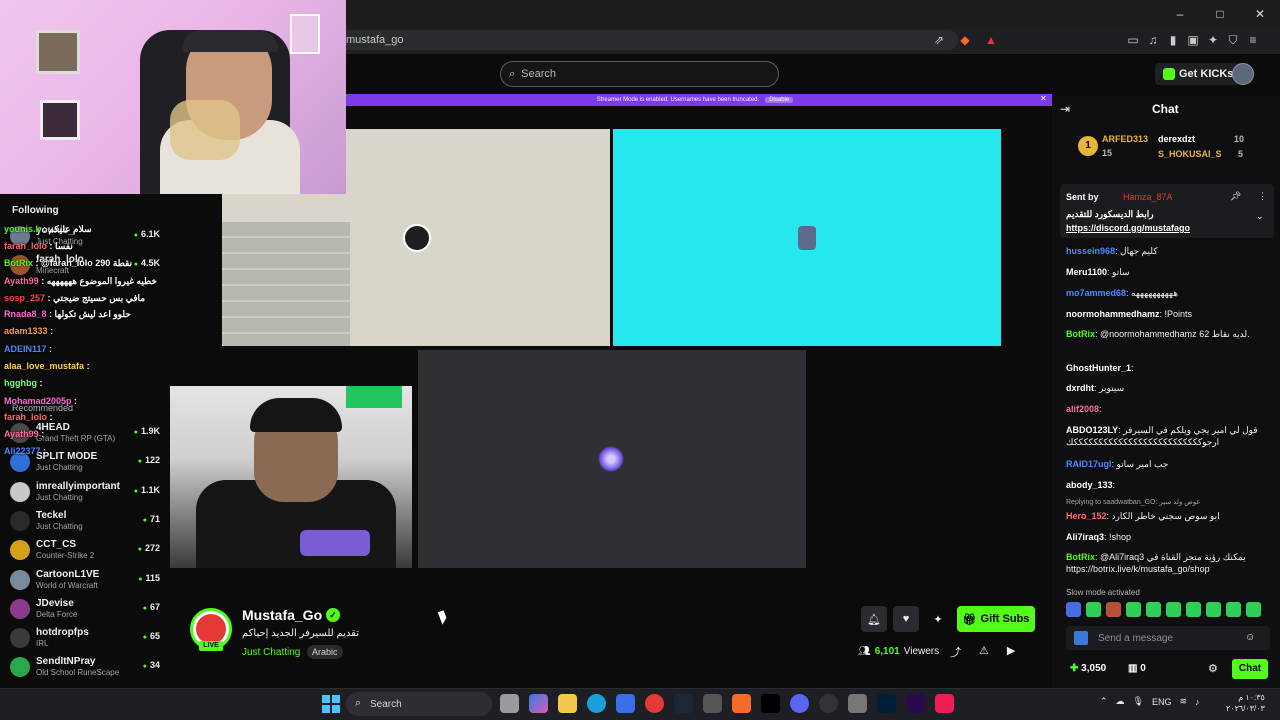 The width and height of the screenshot is (1280, 720). I want to click on sidebar-channel-jdevise: JDeviseDelta Force 67, so click(85, 610).